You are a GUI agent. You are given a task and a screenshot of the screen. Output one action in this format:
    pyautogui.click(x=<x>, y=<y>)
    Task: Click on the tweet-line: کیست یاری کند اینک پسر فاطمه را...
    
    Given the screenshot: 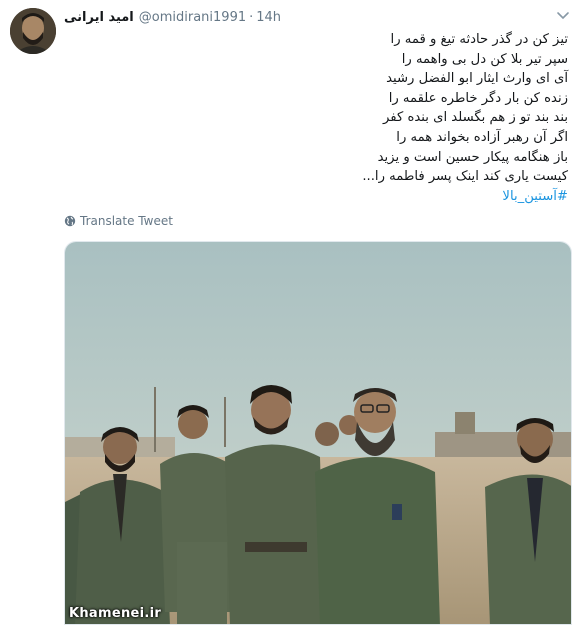 What is the action you would take?
    pyautogui.click(x=465, y=177)
    